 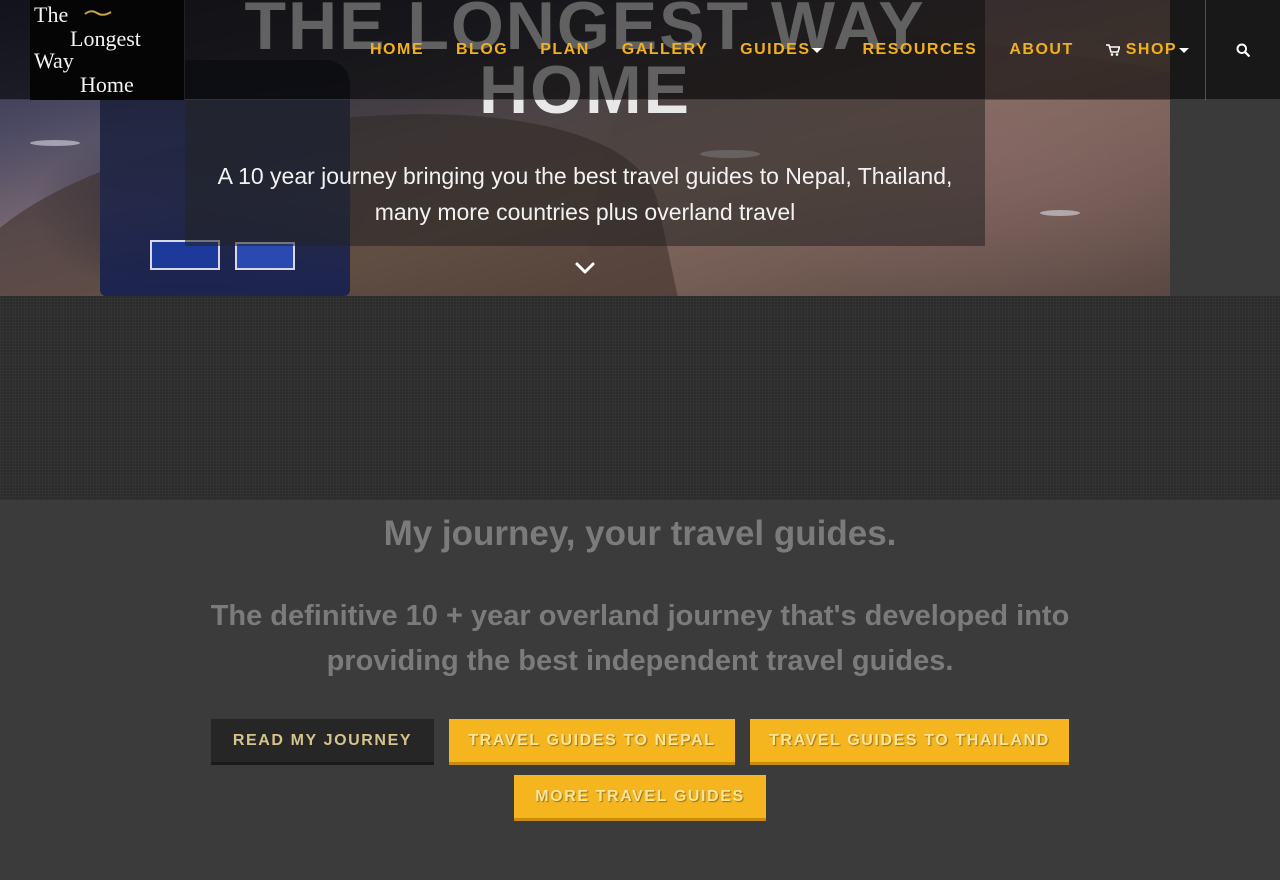 I want to click on nav-item-label: PLAN, so click(x=565, y=49).